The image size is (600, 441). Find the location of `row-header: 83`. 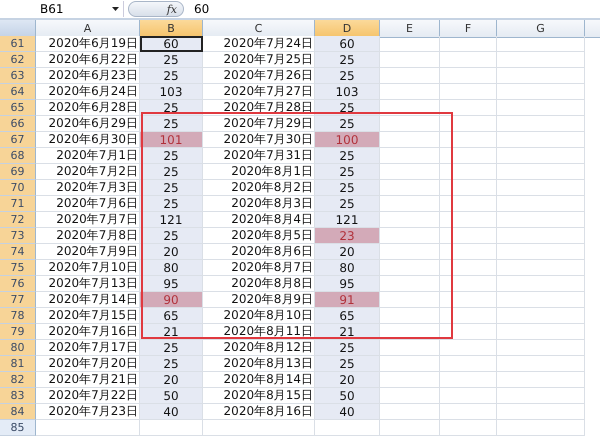

row-header: 83 is located at coordinates (18, 396).